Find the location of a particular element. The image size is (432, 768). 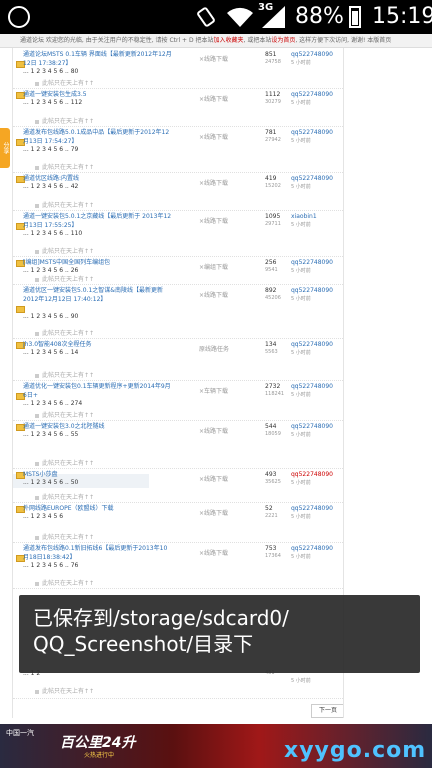

thread-pages: ... 1 2 3 4 5 6 .. 26 is located at coordinates (50, 270).